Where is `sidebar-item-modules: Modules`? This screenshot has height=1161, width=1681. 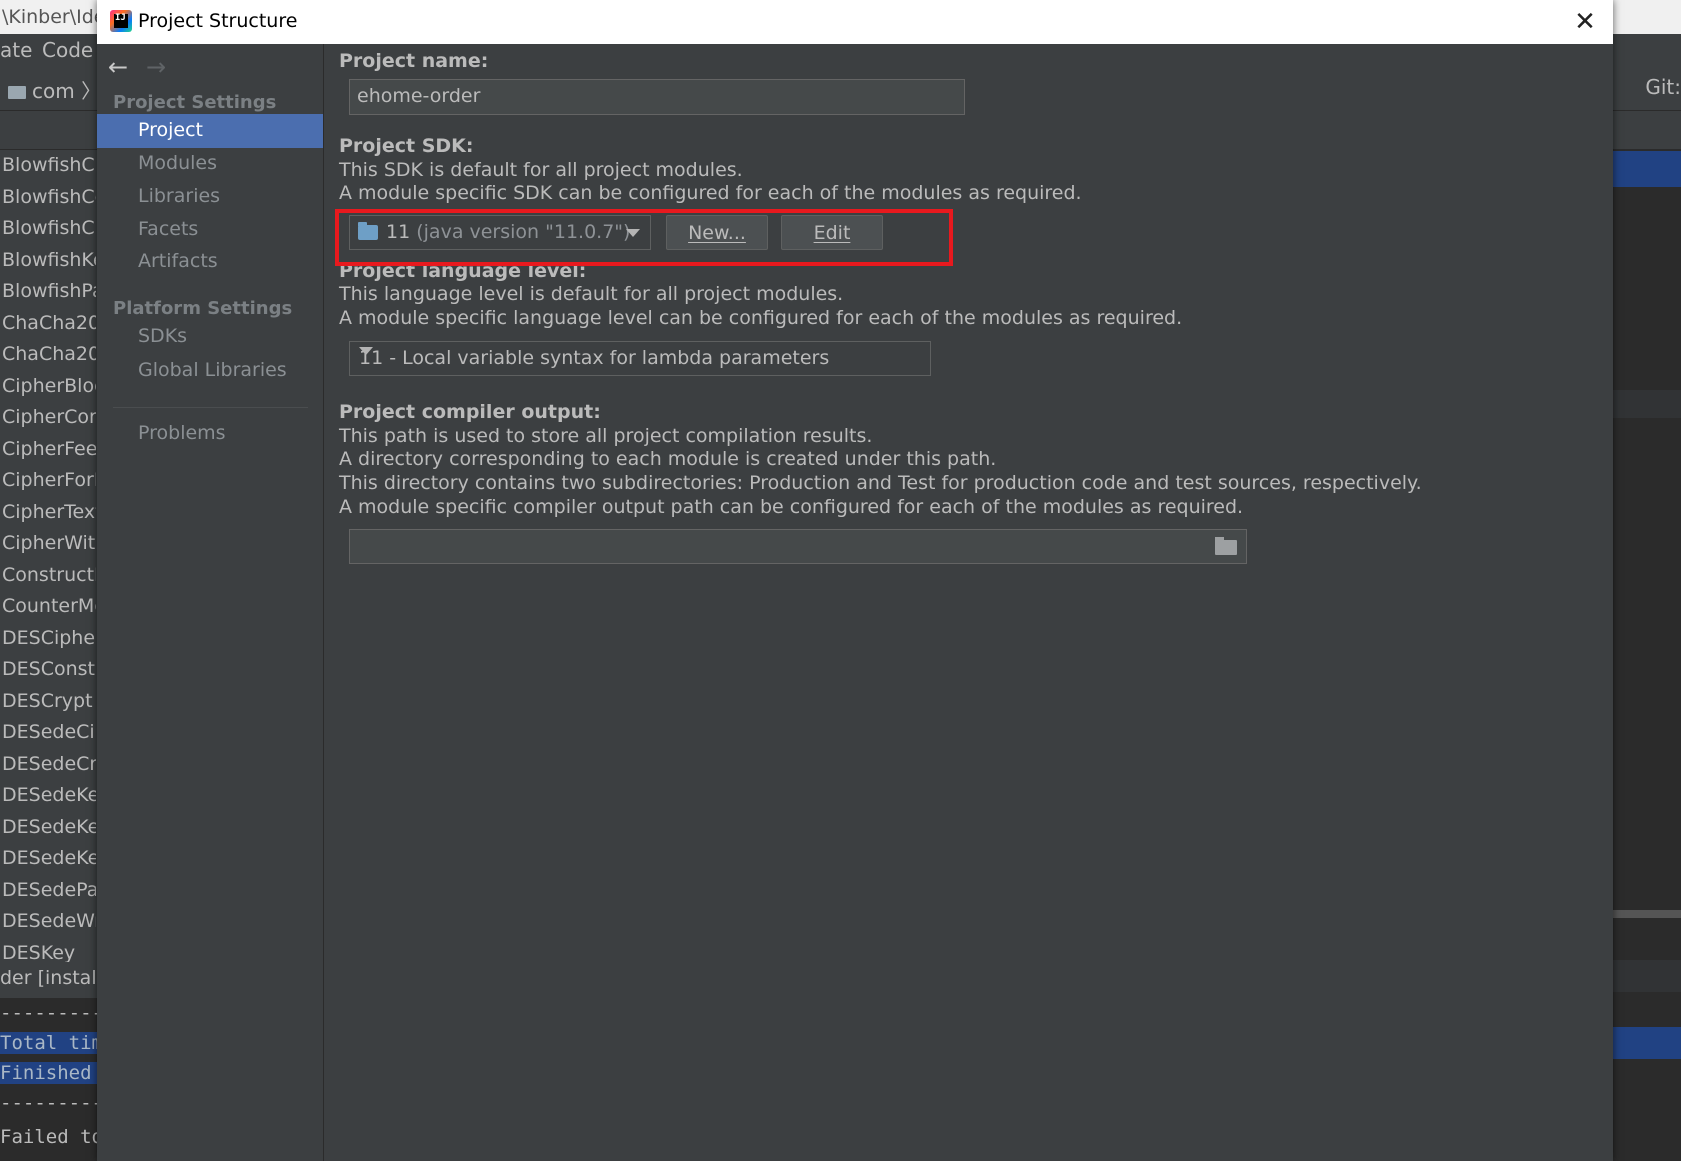 sidebar-item-modules: Modules is located at coordinates (210, 164).